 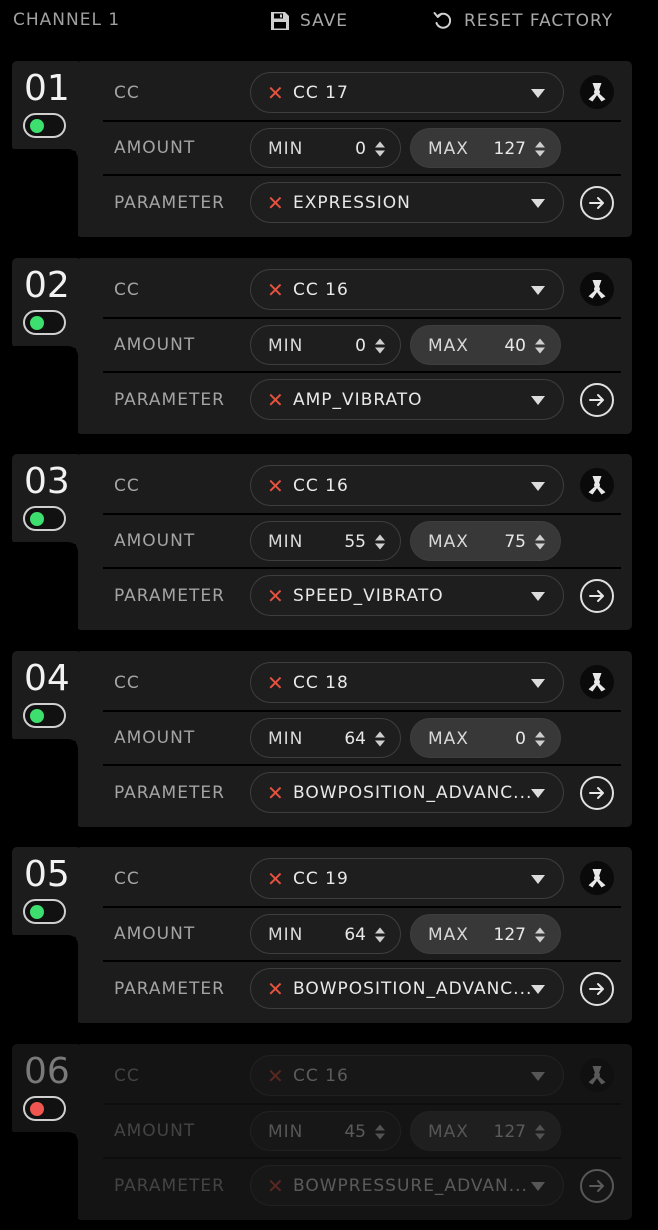 What do you see at coordinates (325, 1131) in the screenshot?
I see `min-stepper: MIN 45` at bounding box center [325, 1131].